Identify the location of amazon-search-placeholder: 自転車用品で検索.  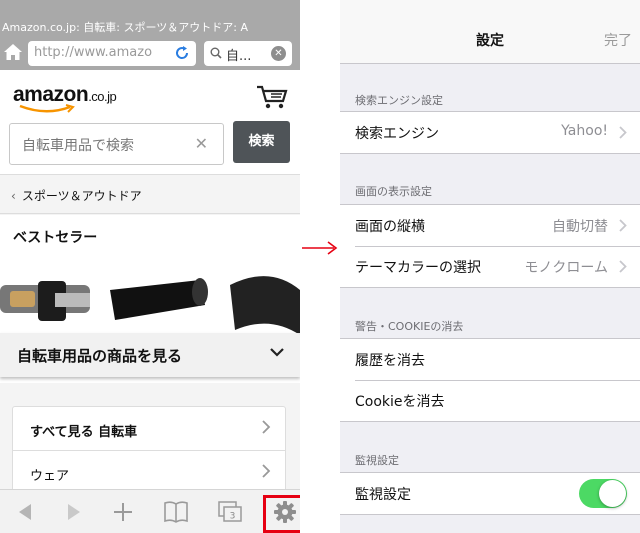
(78, 146).